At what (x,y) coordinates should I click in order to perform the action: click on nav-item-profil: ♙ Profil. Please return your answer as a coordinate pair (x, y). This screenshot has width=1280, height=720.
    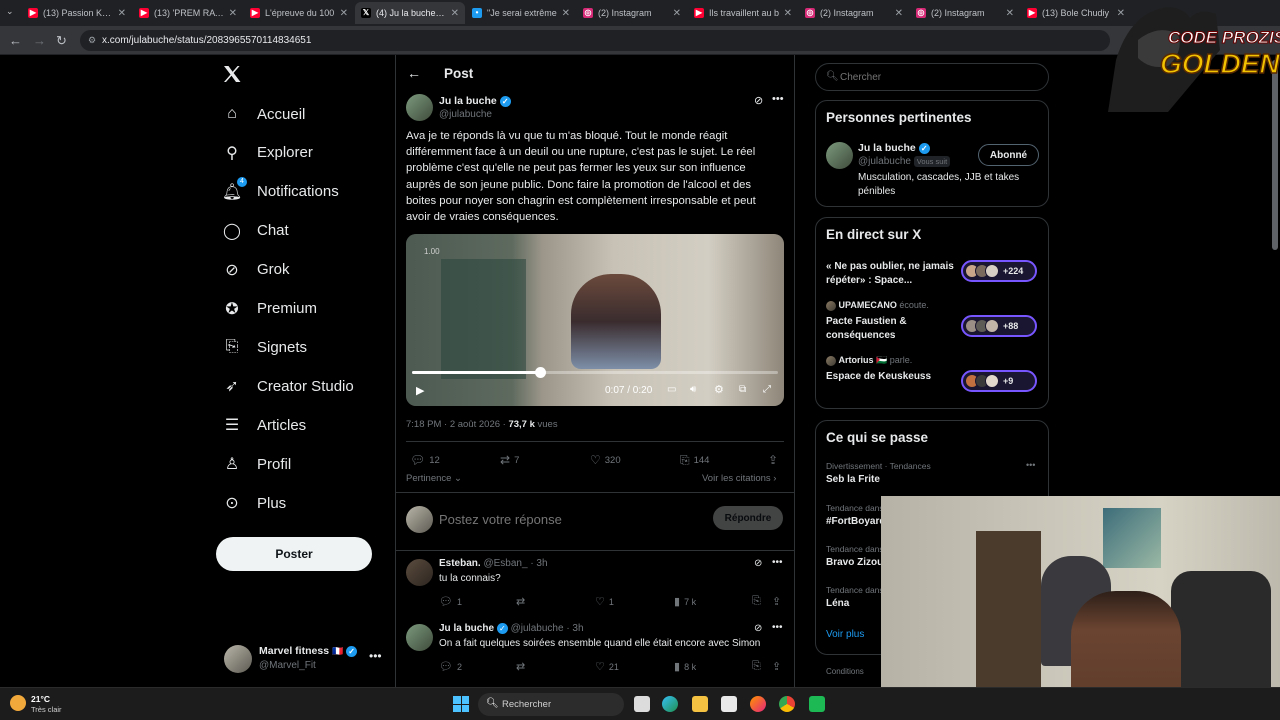
    Looking at the image, I should click on (256, 464).